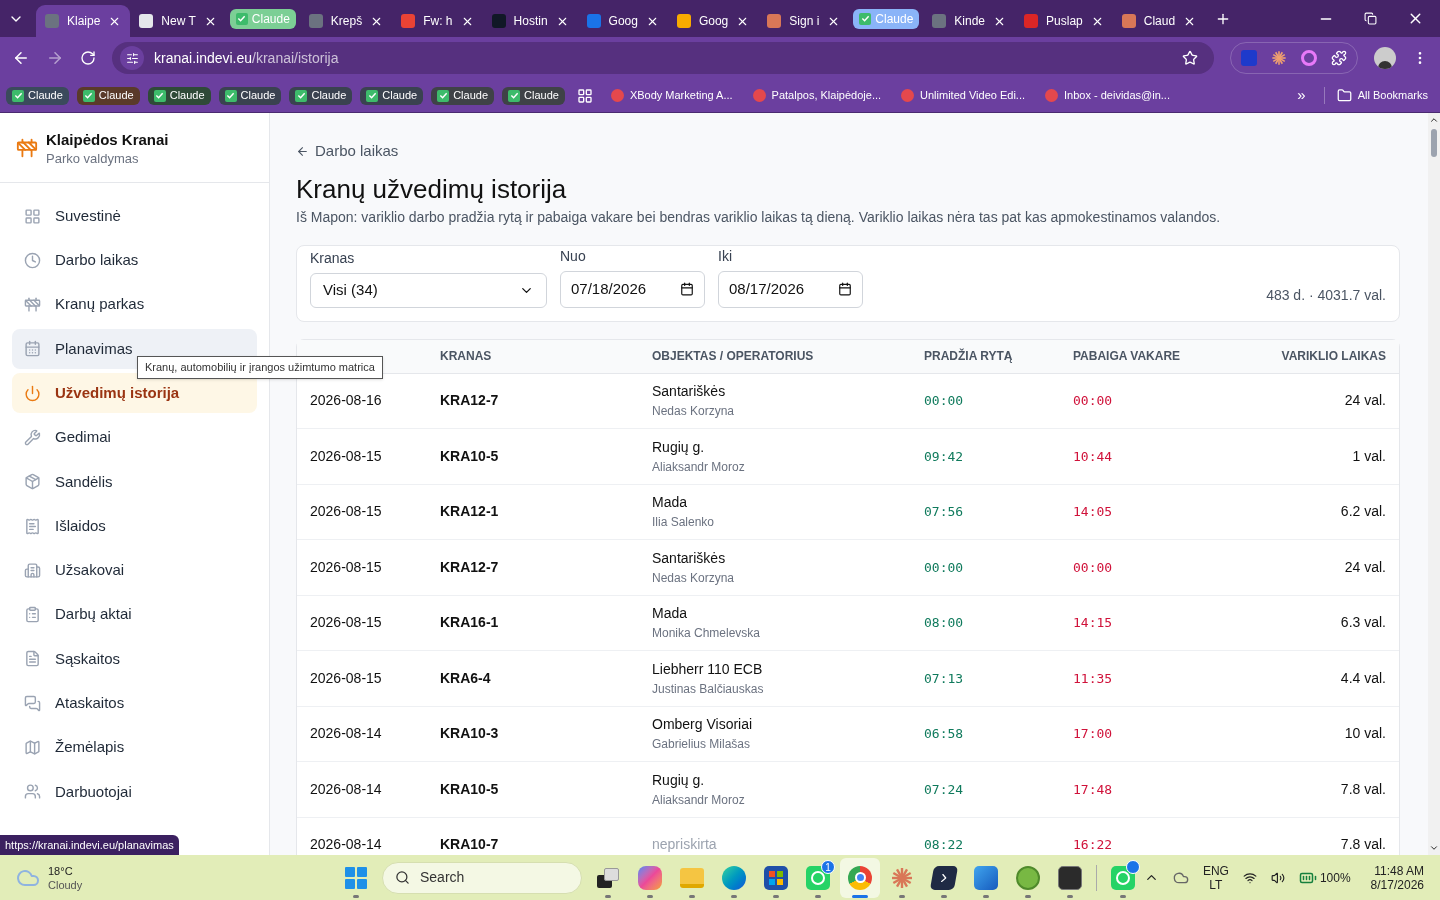 This screenshot has height=900, width=1440. I want to click on address-field: kranai.indevi.eu/kranai/istorija, so click(663, 58).